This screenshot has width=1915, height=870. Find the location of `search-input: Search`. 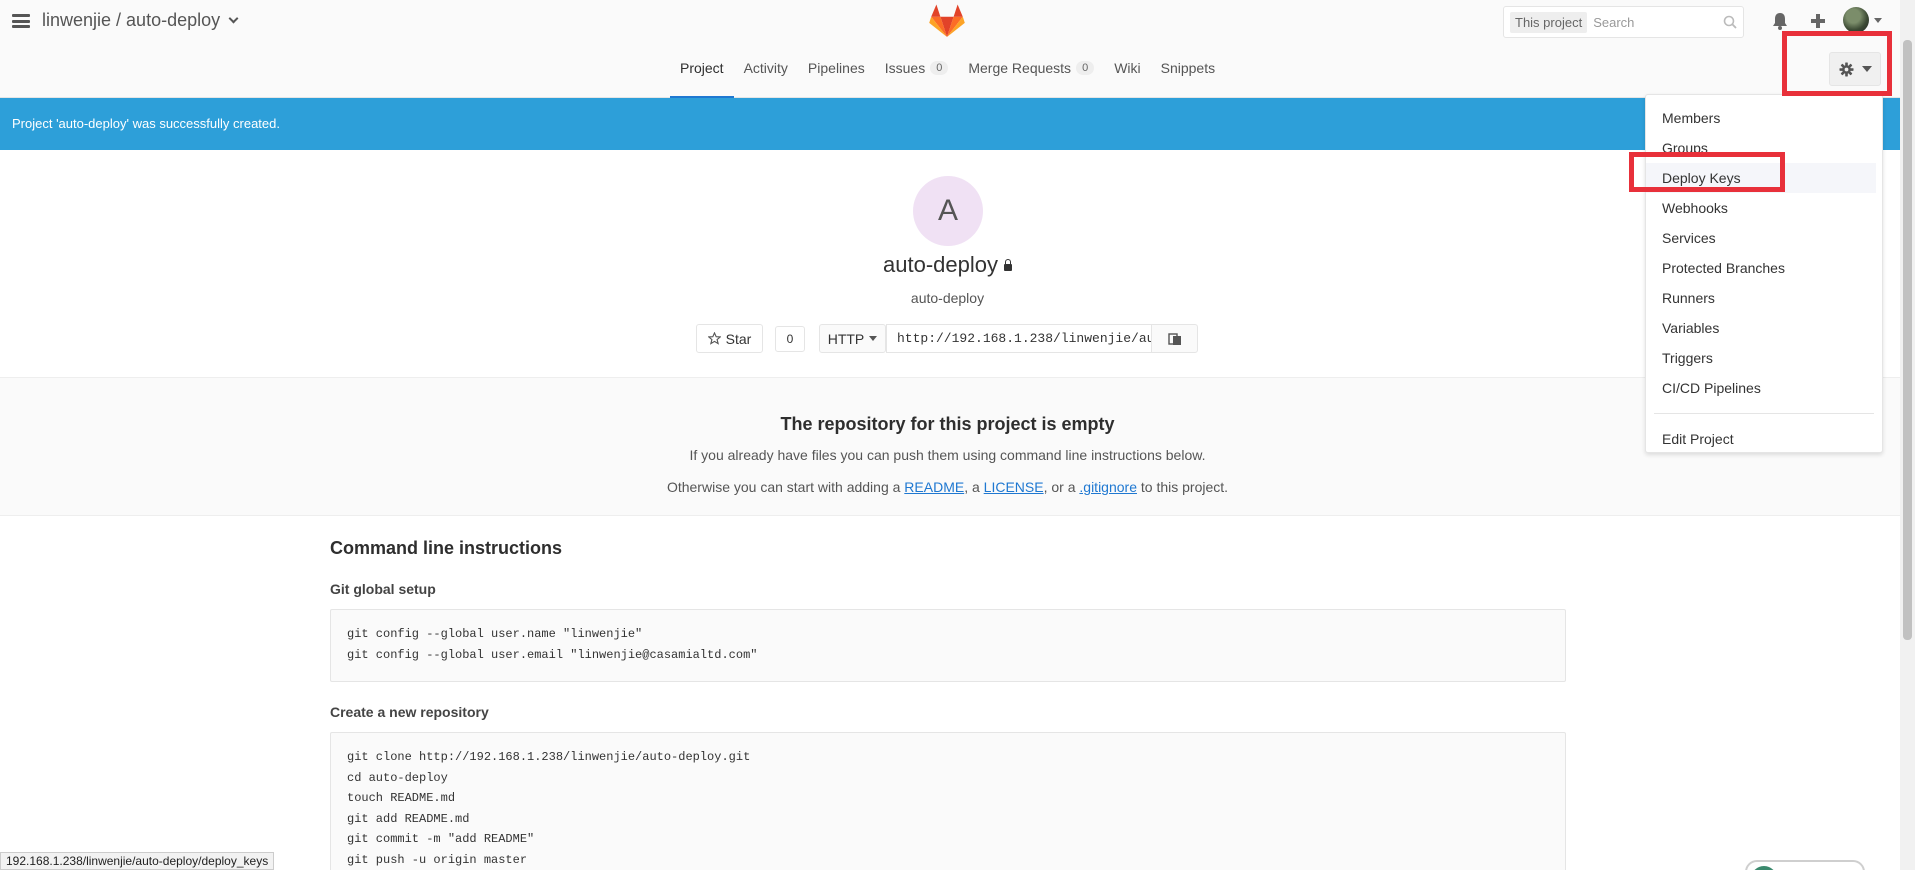

search-input: Search is located at coordinates (1655, 22).